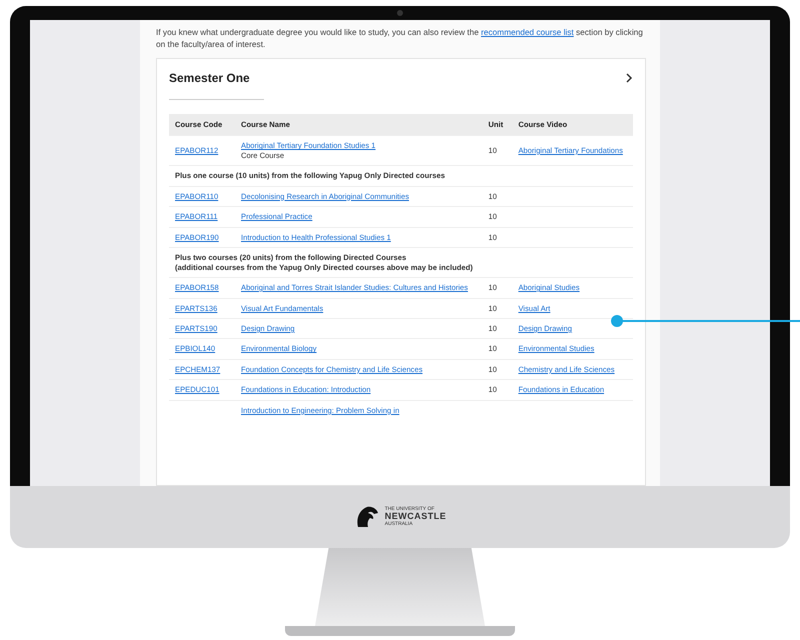 The width and height of the screenshot is (800, 640). What do you see at coordinates (400, 38) in the screenshot?
I see `intro-paragraph: If you knew what undergraduate degree you would like to study, you can also review the recommended course list section by clicking on the faculty/area of interest.` at bounding box center [400, 38].